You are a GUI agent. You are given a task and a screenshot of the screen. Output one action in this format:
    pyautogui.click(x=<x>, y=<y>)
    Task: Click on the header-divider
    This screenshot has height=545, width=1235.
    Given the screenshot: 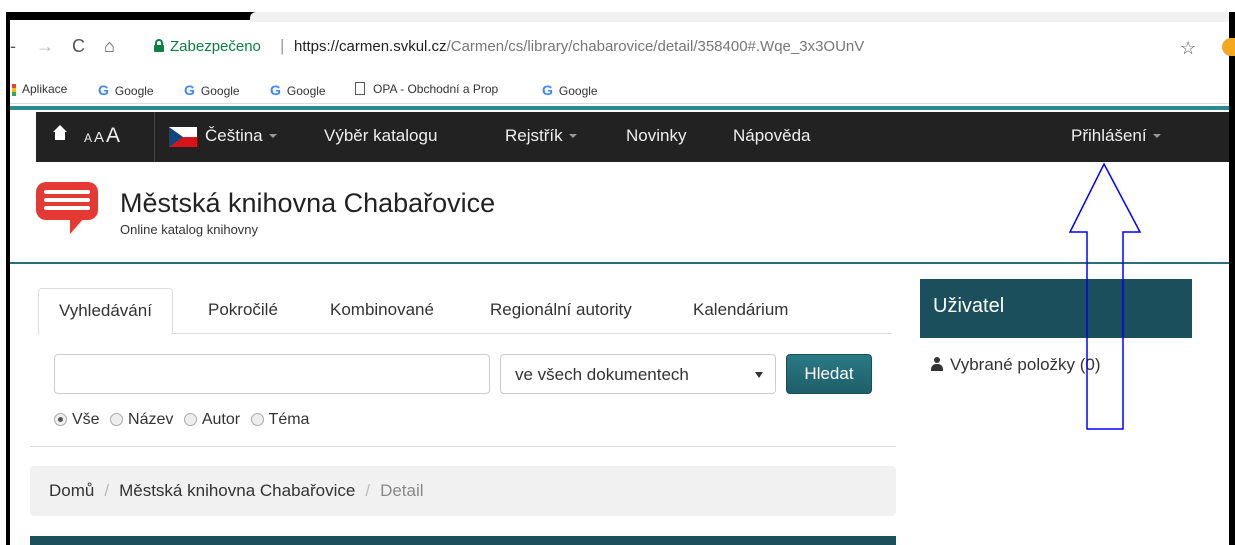 What is the action you would take?
    pyautogui.click(x=619, y=263)
    